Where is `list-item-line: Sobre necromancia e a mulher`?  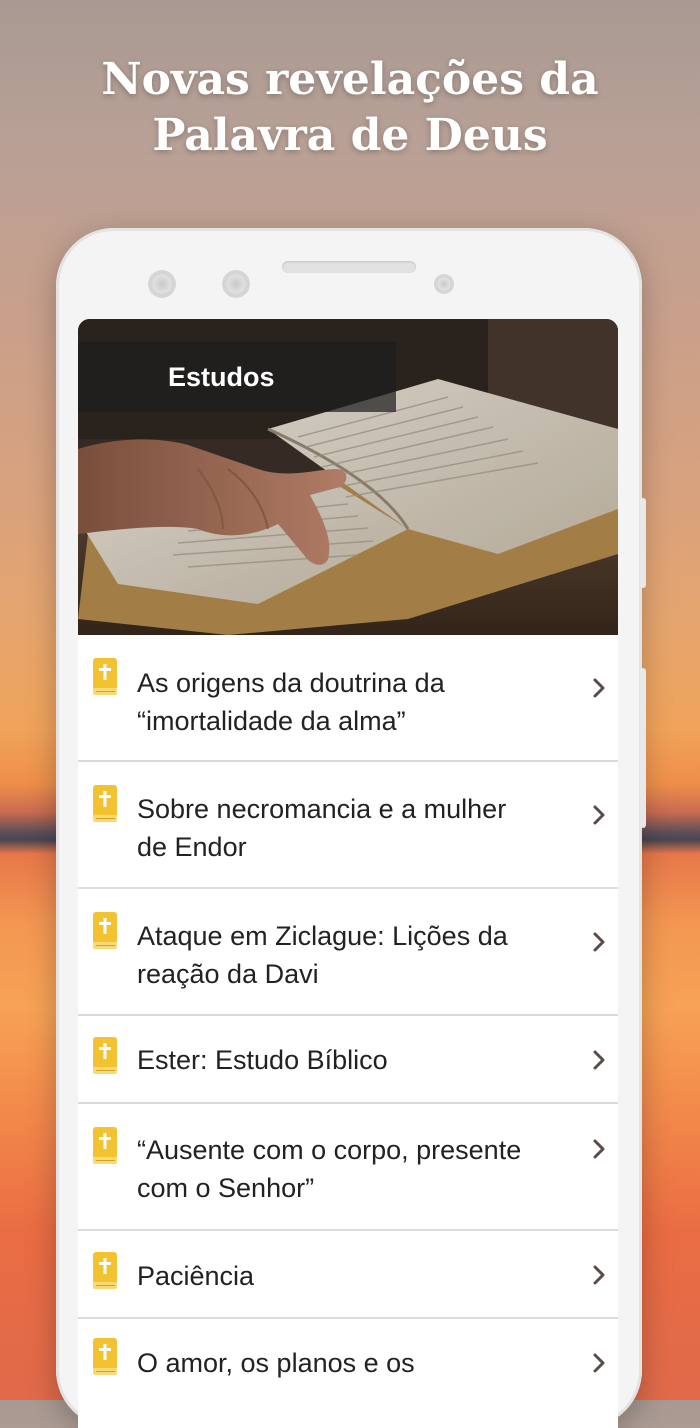 list-item-line: Sobre necromancia e a mulher is located at coordinates (322, 809).